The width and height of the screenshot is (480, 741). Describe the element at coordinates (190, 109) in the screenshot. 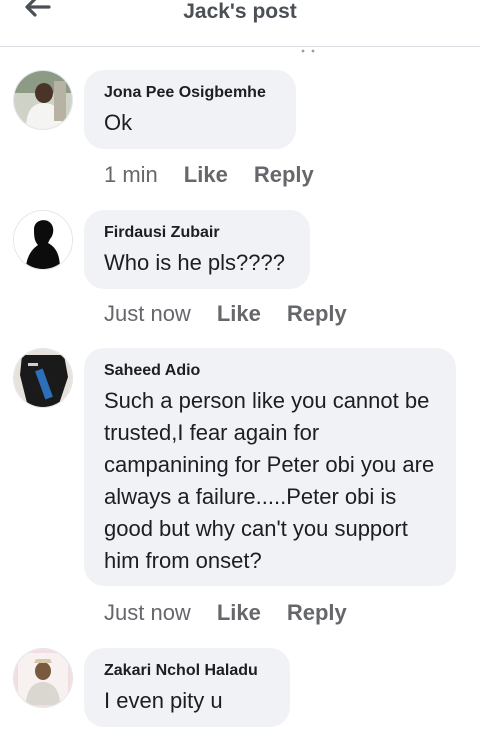

I see `comment-bubble: Jona Pee Osigbemhe Ok` at that location.